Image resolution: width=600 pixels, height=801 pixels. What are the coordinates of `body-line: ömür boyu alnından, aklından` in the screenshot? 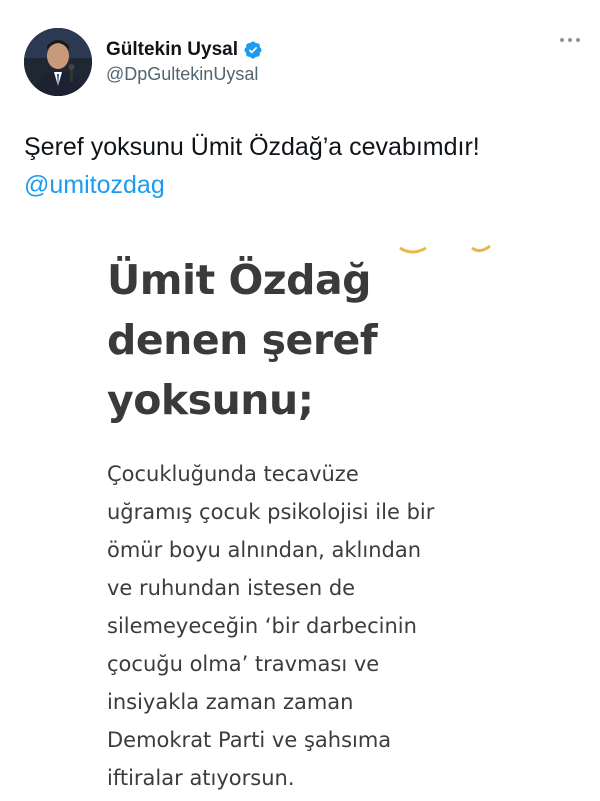 It's located at (264, 550).